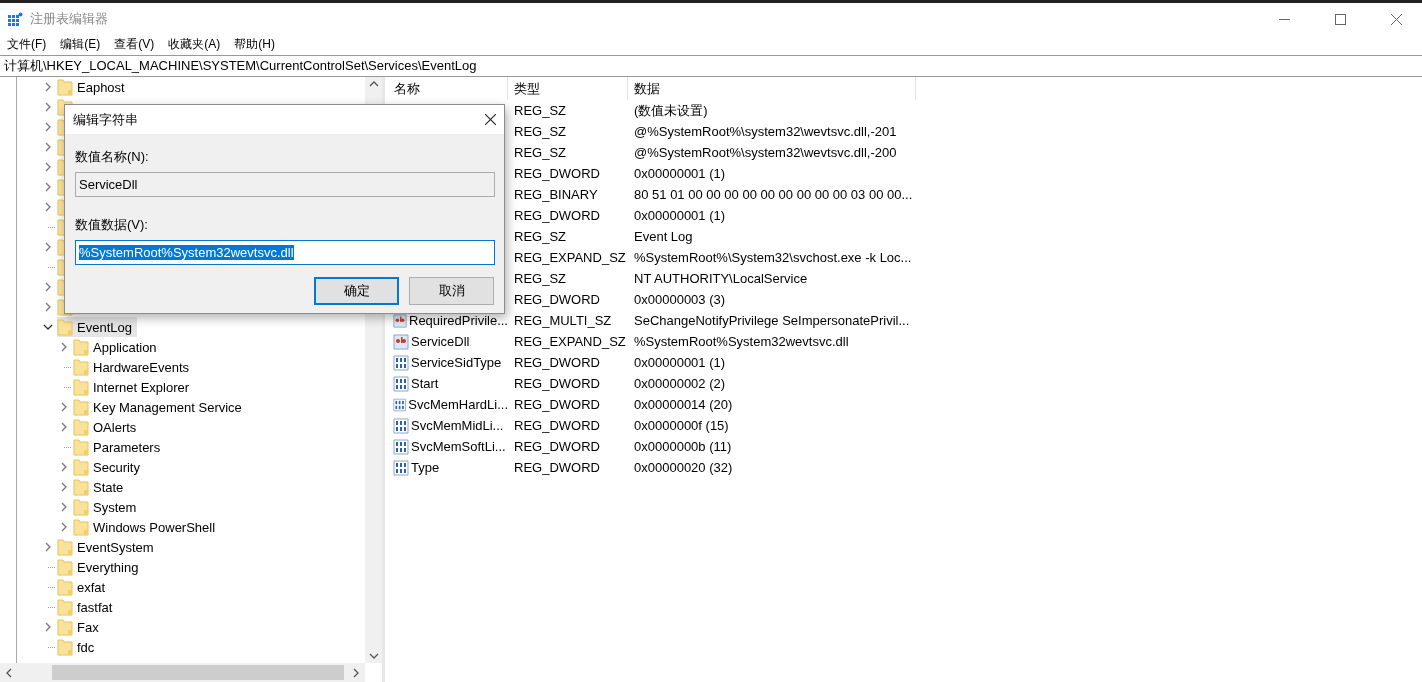  What do you see at coordinates (134, 44) in the screenshot?
I see `menu-item: 查看(V)` at bounding box center [134, 44].